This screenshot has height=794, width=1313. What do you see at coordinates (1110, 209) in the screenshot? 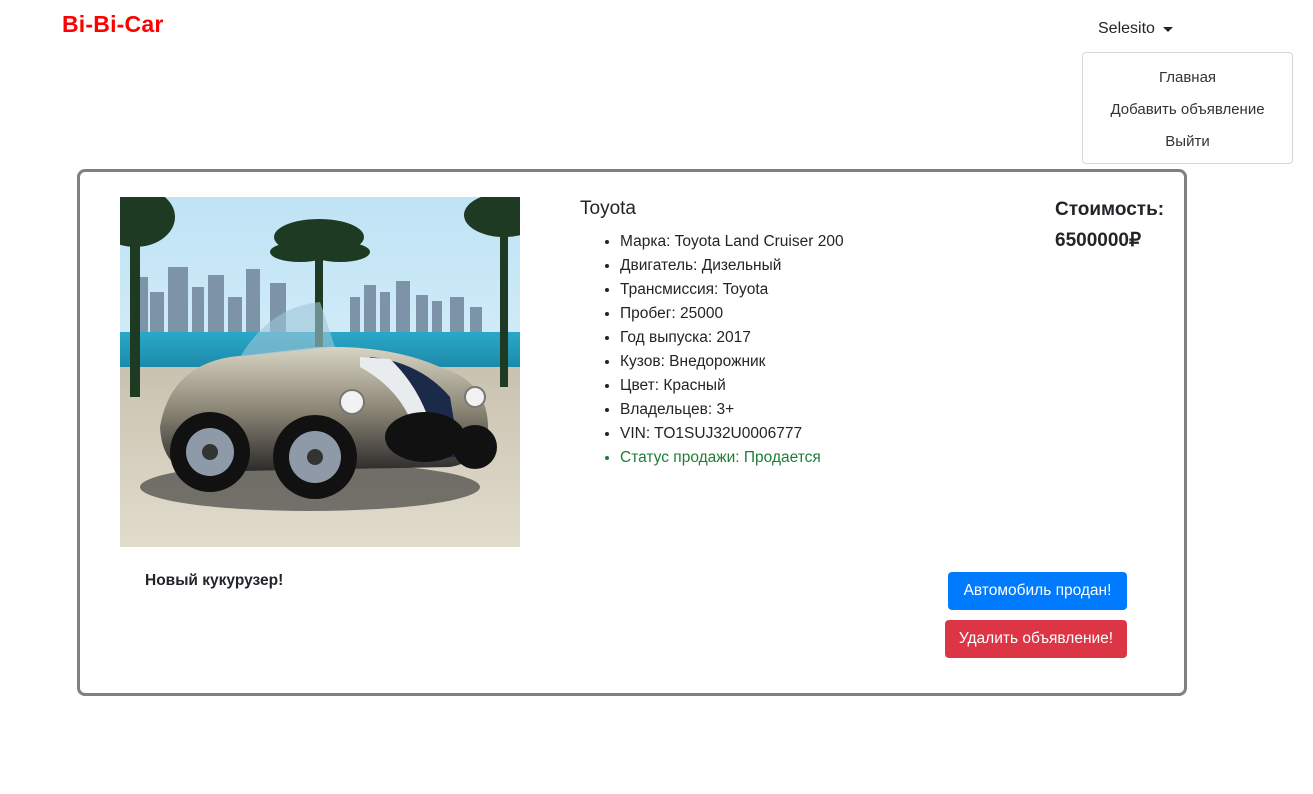
I see `price-label: Стоимость:` at bounding box center [1110, 209].